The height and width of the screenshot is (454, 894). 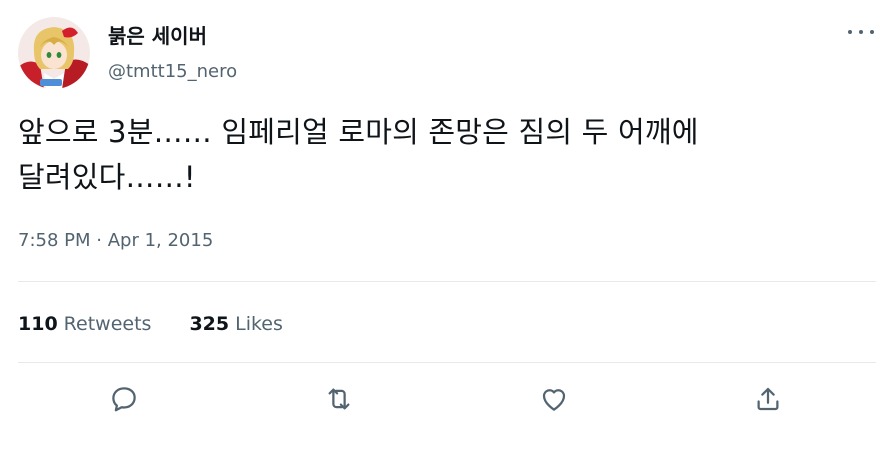 I want to click on retweets-label: Retweets, so click(x=107, y=324).